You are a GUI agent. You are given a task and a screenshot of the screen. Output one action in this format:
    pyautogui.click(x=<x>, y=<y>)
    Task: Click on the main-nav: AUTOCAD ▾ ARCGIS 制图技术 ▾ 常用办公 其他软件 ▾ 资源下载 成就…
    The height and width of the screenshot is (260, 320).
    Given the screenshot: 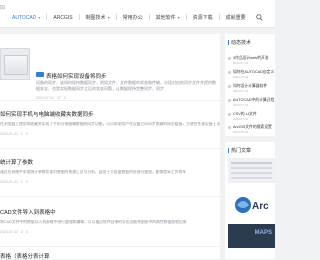 What is the action you would take?
    pyautogui.click(x=129, y=17)
    